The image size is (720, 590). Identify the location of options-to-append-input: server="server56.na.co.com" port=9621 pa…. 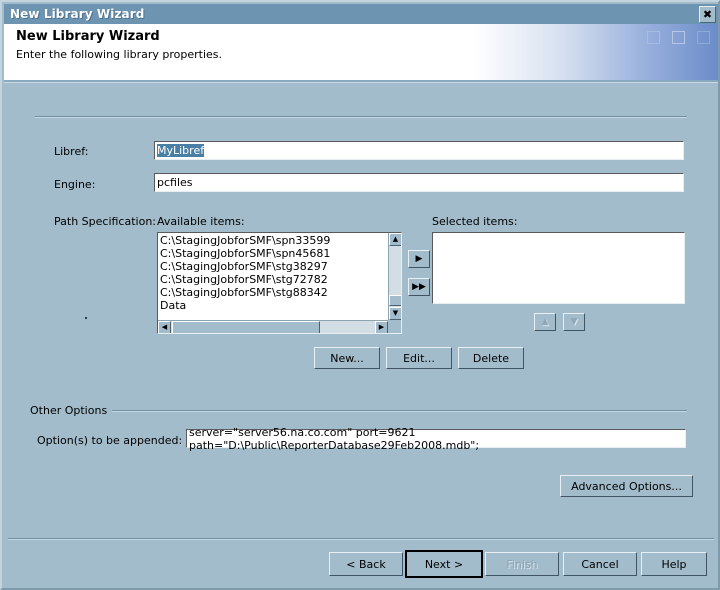
(436, 439).